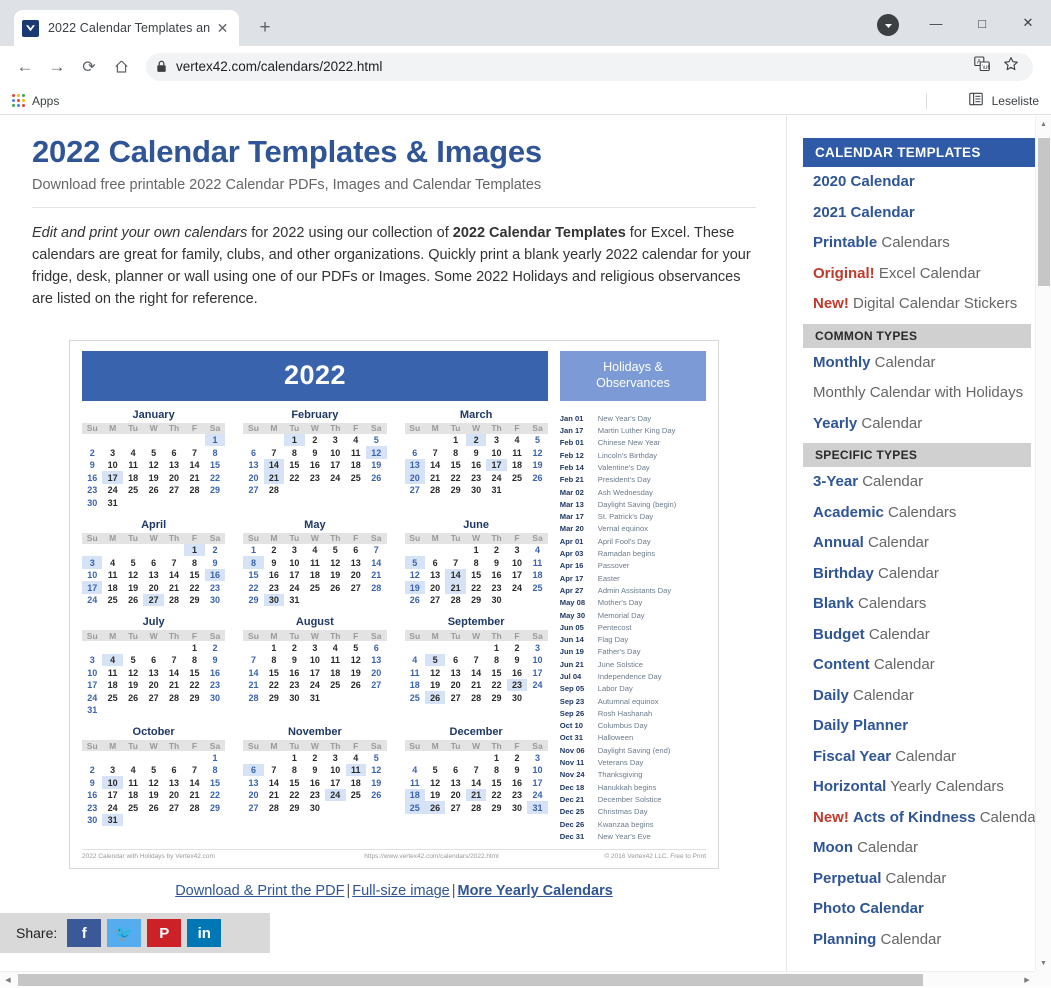 The height and width of the screenshot is (988, 1051). I want to click on sidebar-item-3-year: 3-Year Calendar, so click(919, 482).